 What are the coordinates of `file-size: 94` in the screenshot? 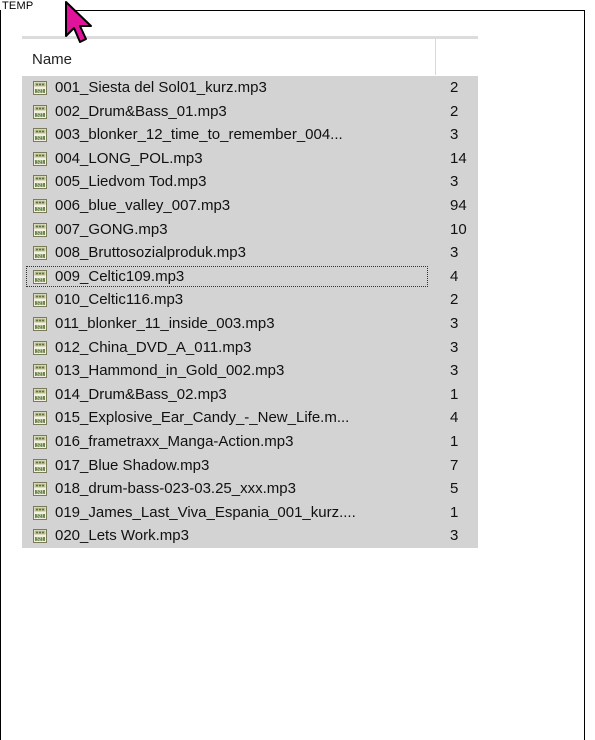 It's located at (458, 205).